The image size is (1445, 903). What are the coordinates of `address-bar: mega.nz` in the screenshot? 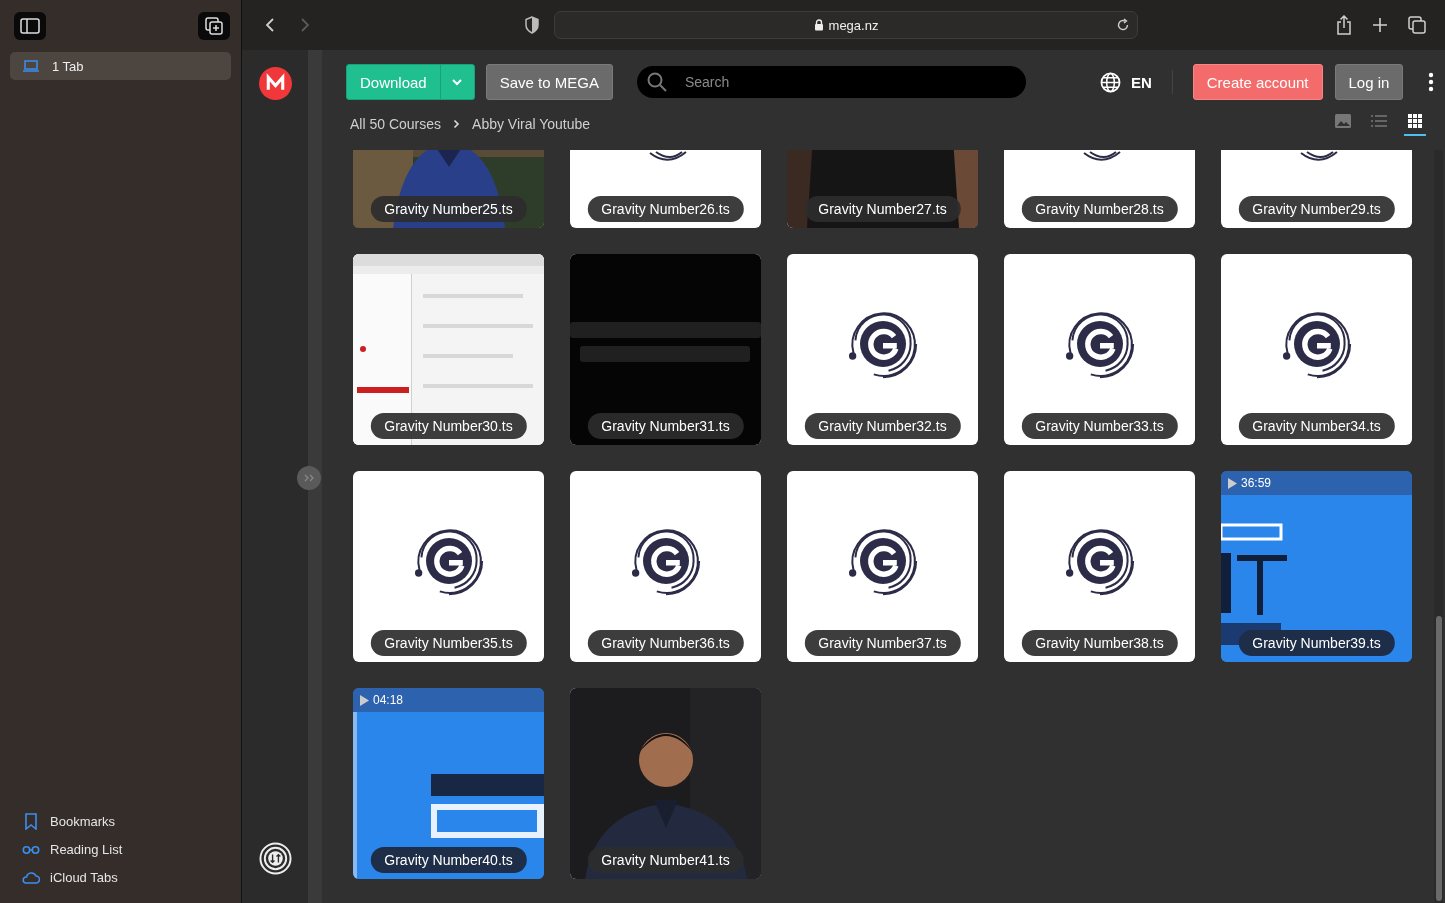 It's located at (846, 25).